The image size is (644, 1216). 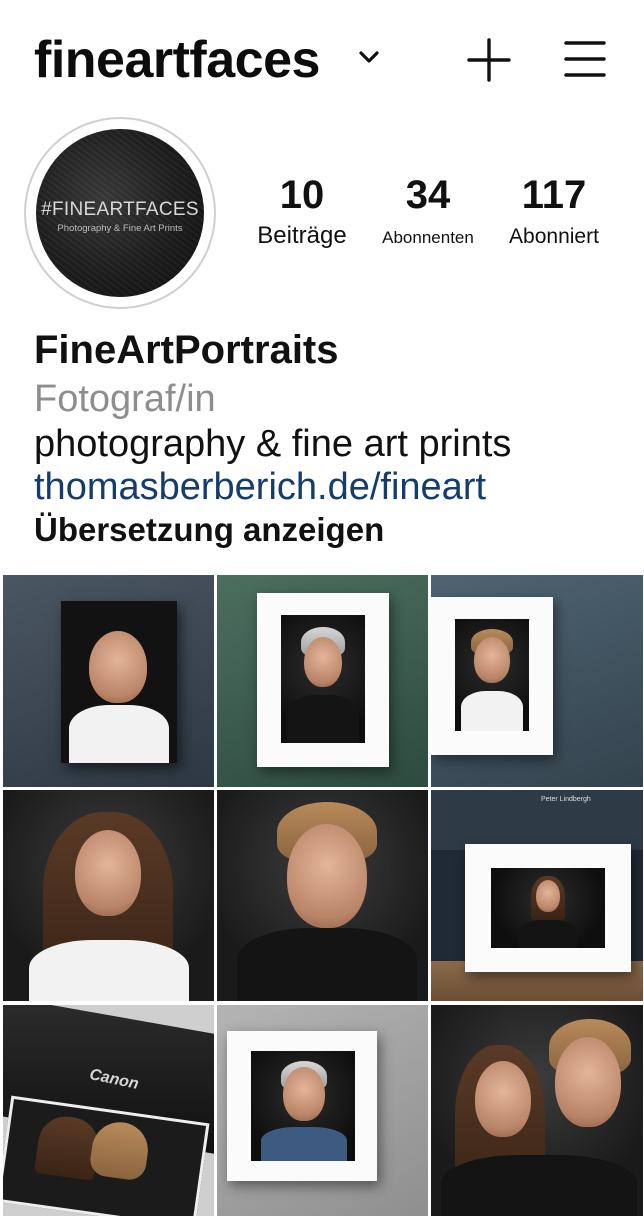 I want to click on stat-followers: 34 Abonnenten, so click(x=428, y=210).